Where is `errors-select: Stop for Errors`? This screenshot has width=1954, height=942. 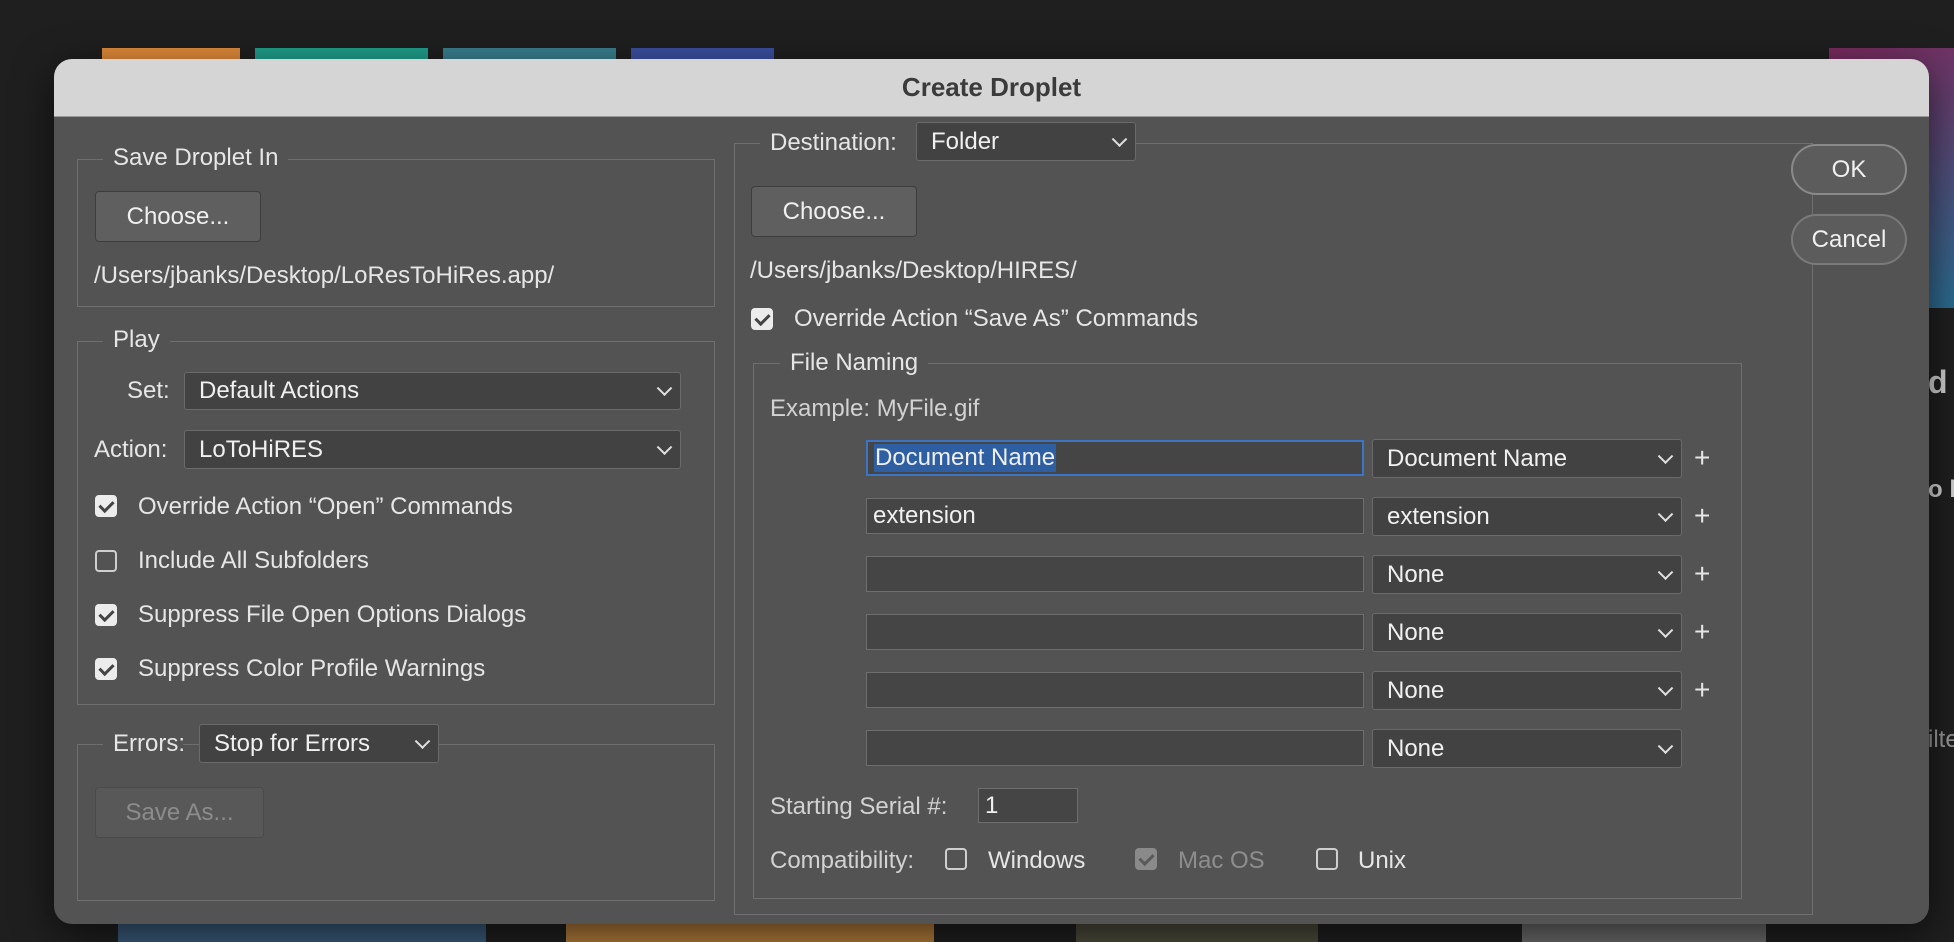 errors-select: Stop for Errors is located at coordinates (319, 743).